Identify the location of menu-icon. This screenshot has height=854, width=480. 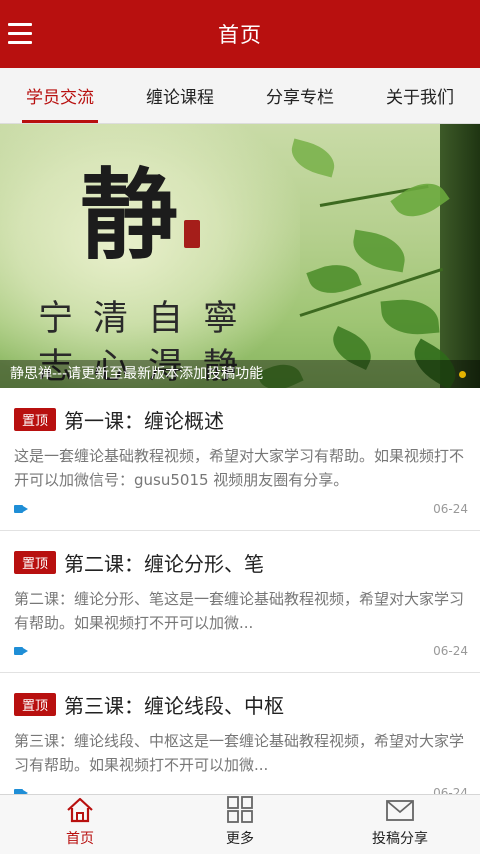
(22, 33).